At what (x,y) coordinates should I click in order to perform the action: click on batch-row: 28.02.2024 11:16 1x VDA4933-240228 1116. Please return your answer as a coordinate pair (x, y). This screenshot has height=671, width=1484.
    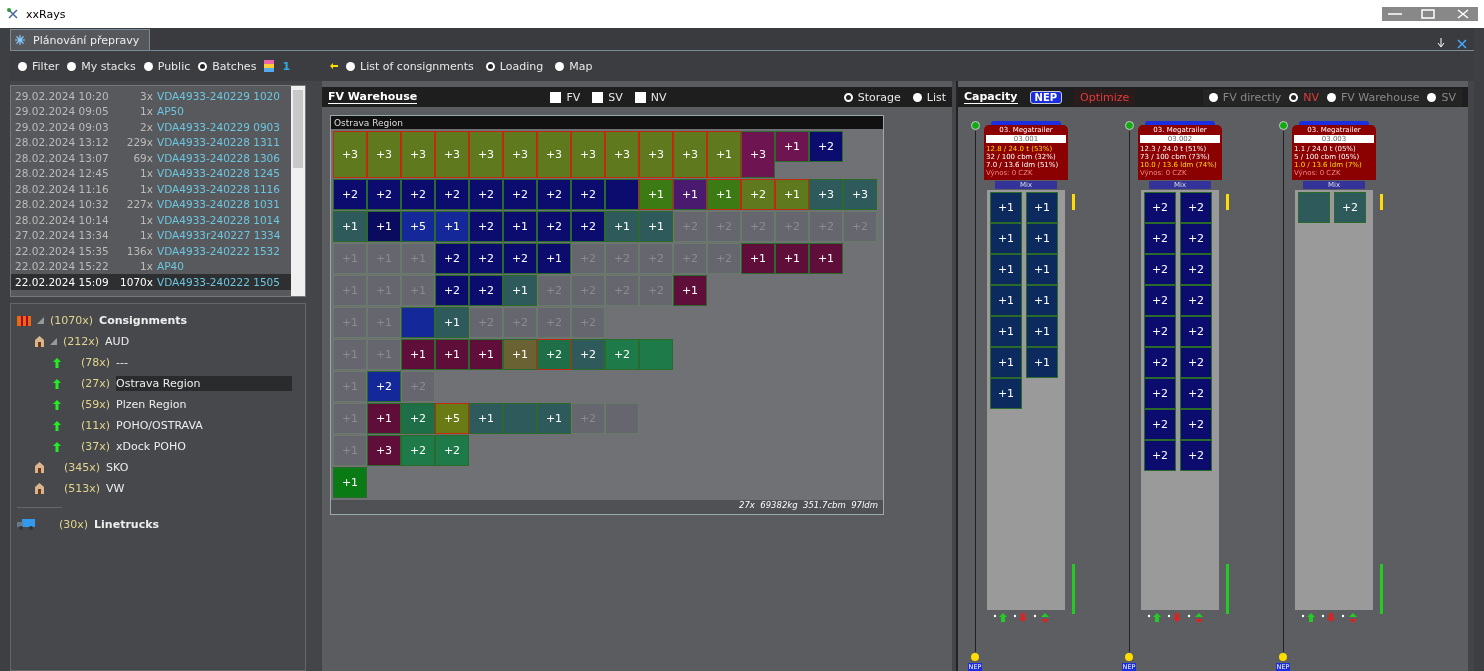
    Looking at the image, I should click on (151, 189).